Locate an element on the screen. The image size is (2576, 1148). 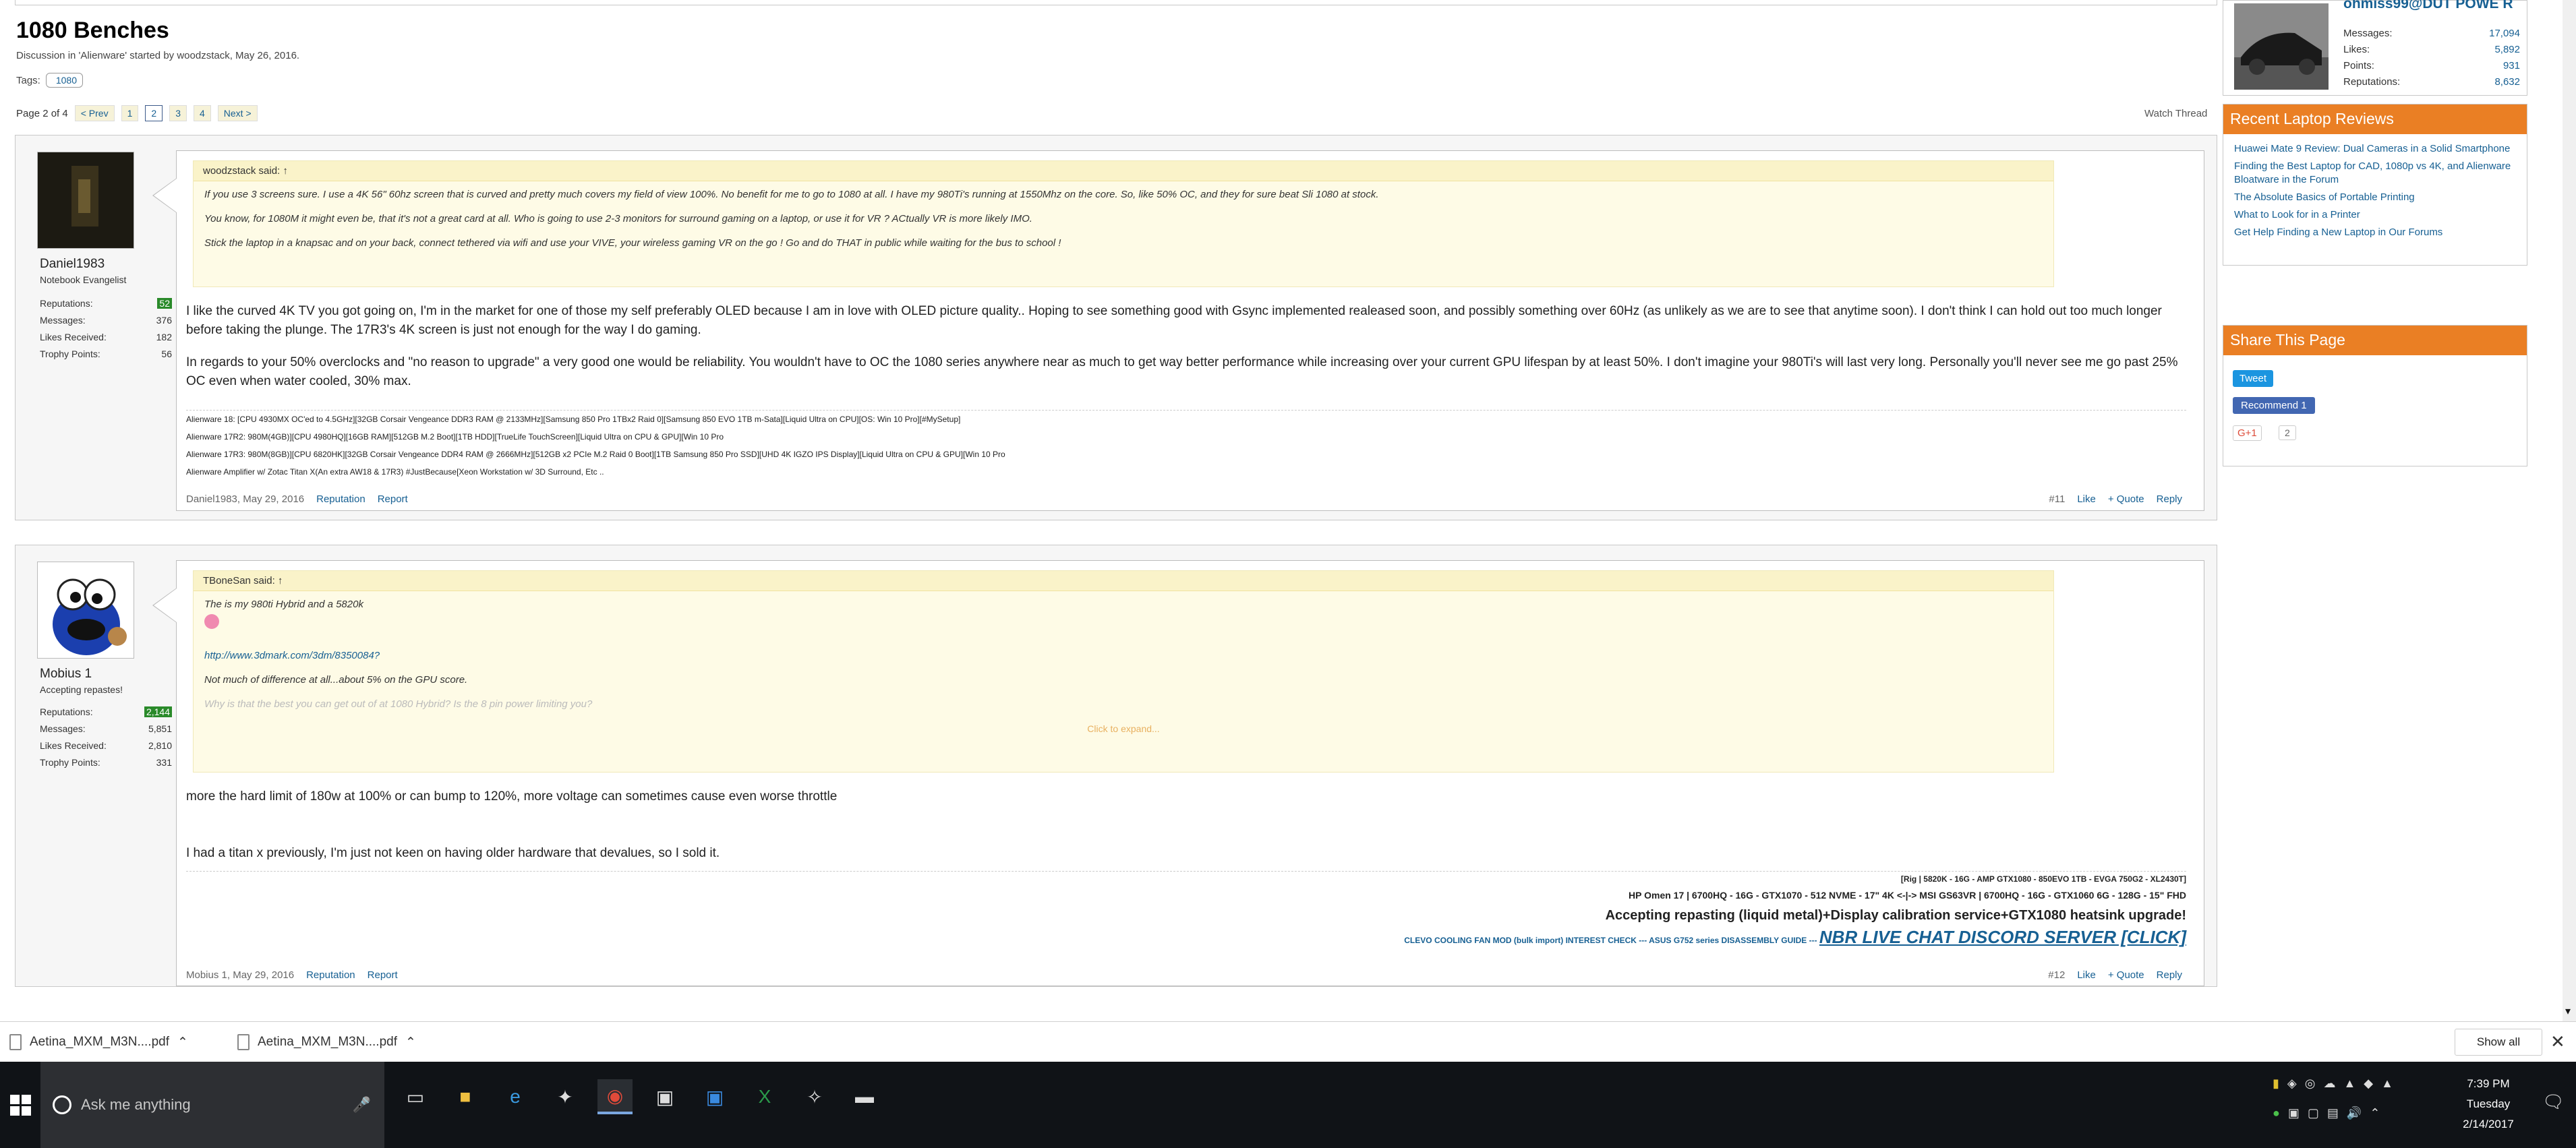
page-1: 1 is located at coordinates (130, 113).